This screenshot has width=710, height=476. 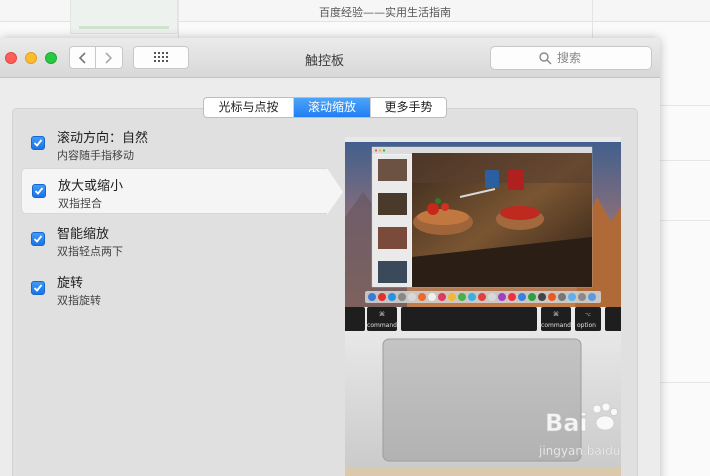 I want to click on scroll-direction-checkbox, so click(x=38, y=143).